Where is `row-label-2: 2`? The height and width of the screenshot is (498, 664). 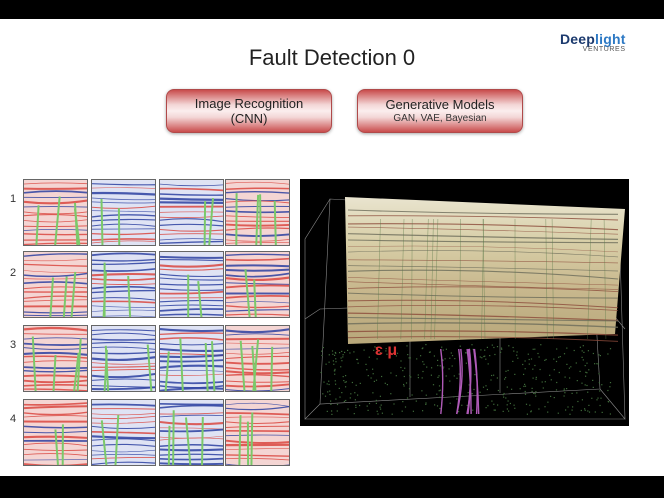 row-label-2: 2 is located at coordinates (13, 273).